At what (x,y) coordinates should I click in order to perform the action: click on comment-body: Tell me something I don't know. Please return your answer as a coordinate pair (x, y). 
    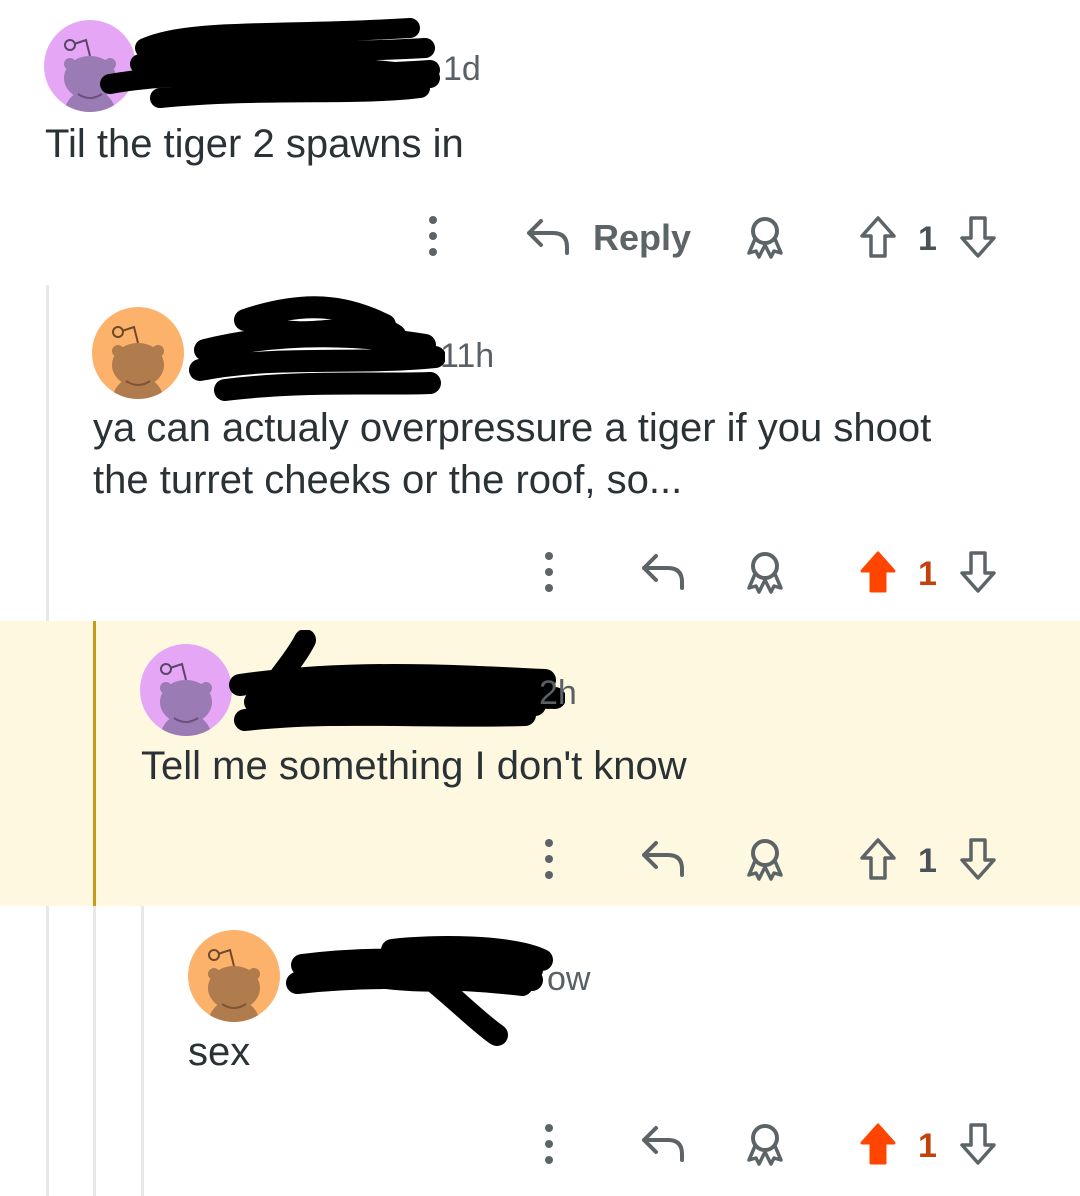
    Looking at the image, I should click on (414, 766).